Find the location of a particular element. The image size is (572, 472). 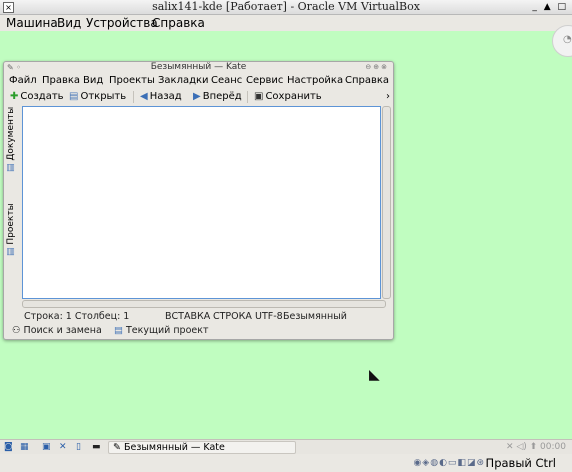

side-tab-projects: ▤ Проекты is located at coordinates (11, 229).